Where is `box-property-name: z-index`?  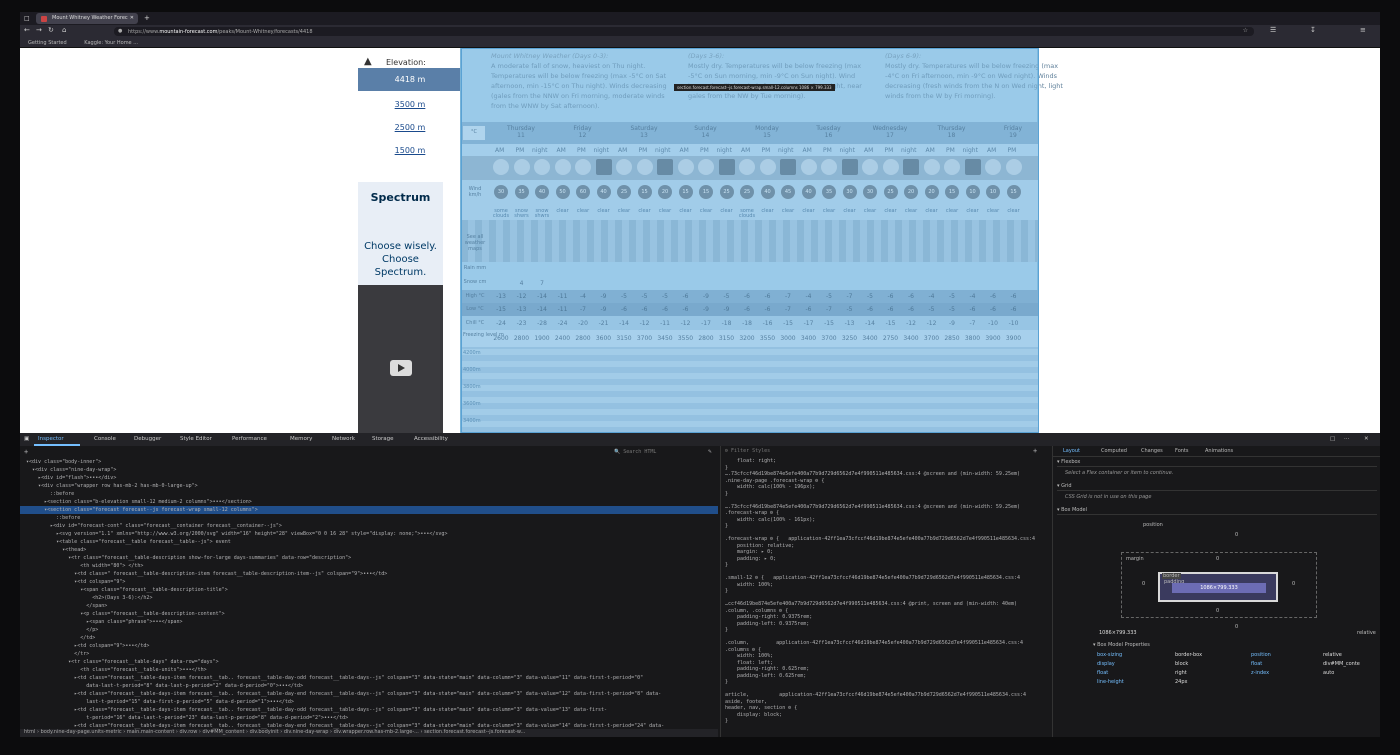 box-property-name: z-index is located at coordinates (1260, 673).